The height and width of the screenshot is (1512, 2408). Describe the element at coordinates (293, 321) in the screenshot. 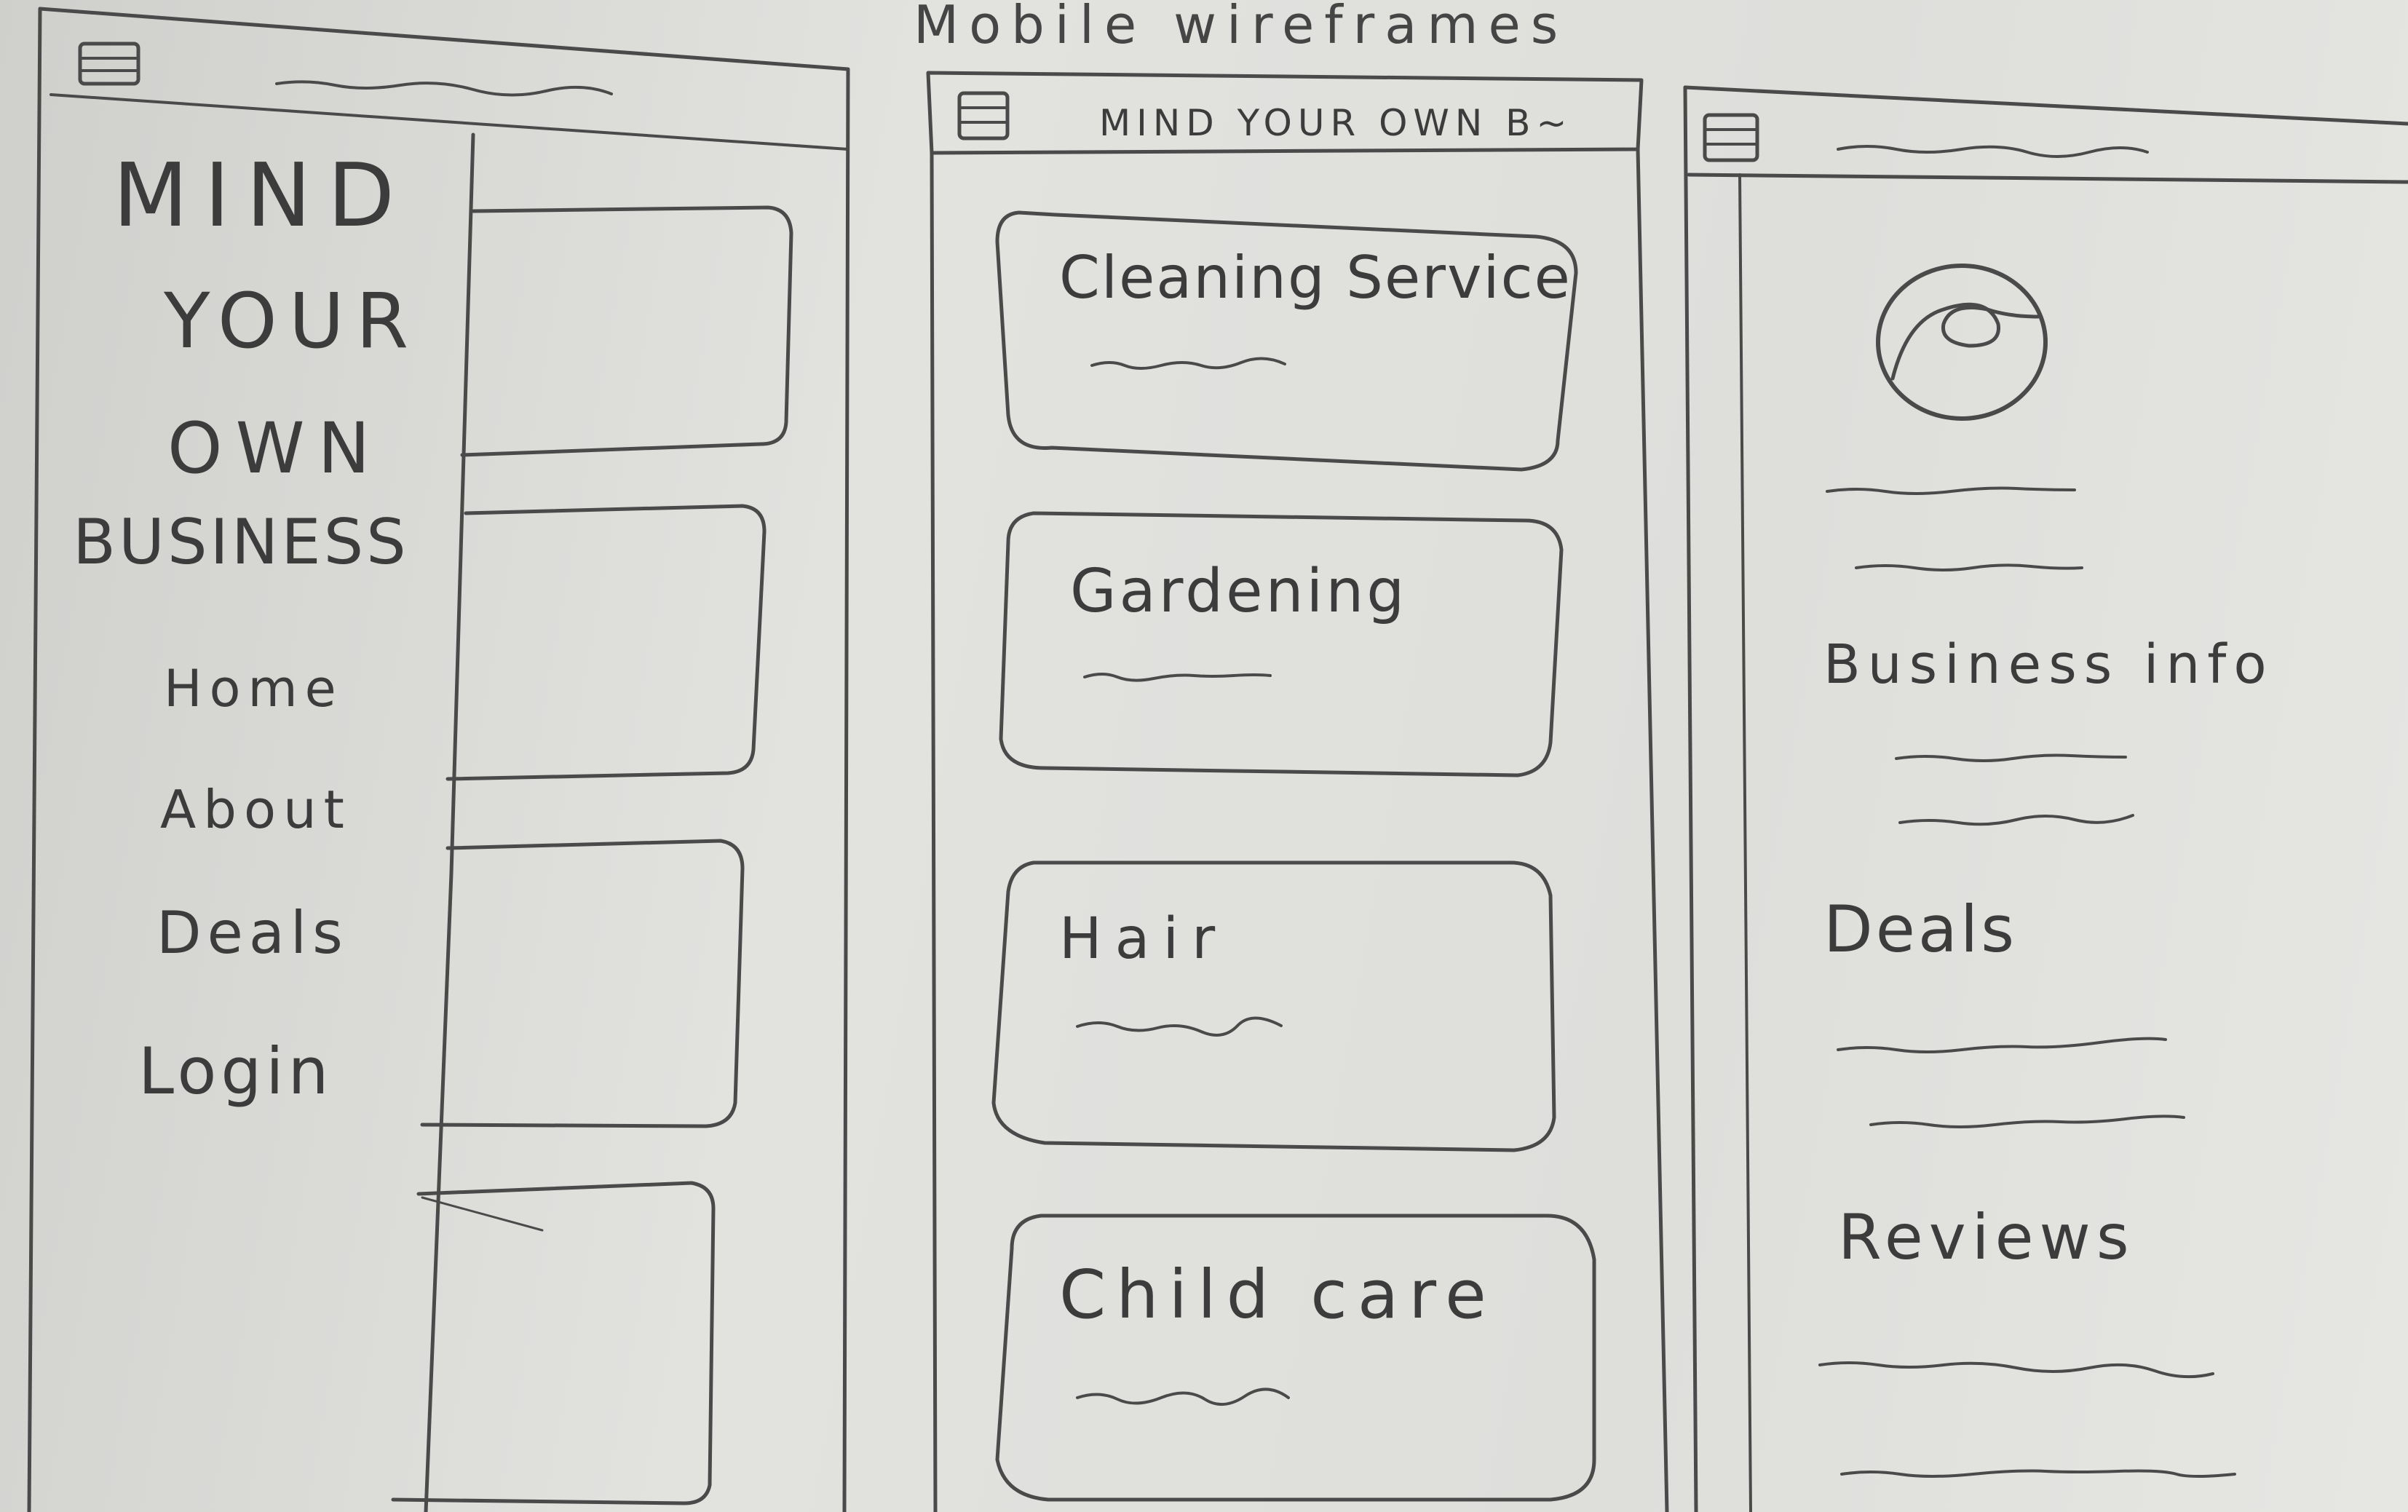

I see `brand-line-your: YOUR` at that location.